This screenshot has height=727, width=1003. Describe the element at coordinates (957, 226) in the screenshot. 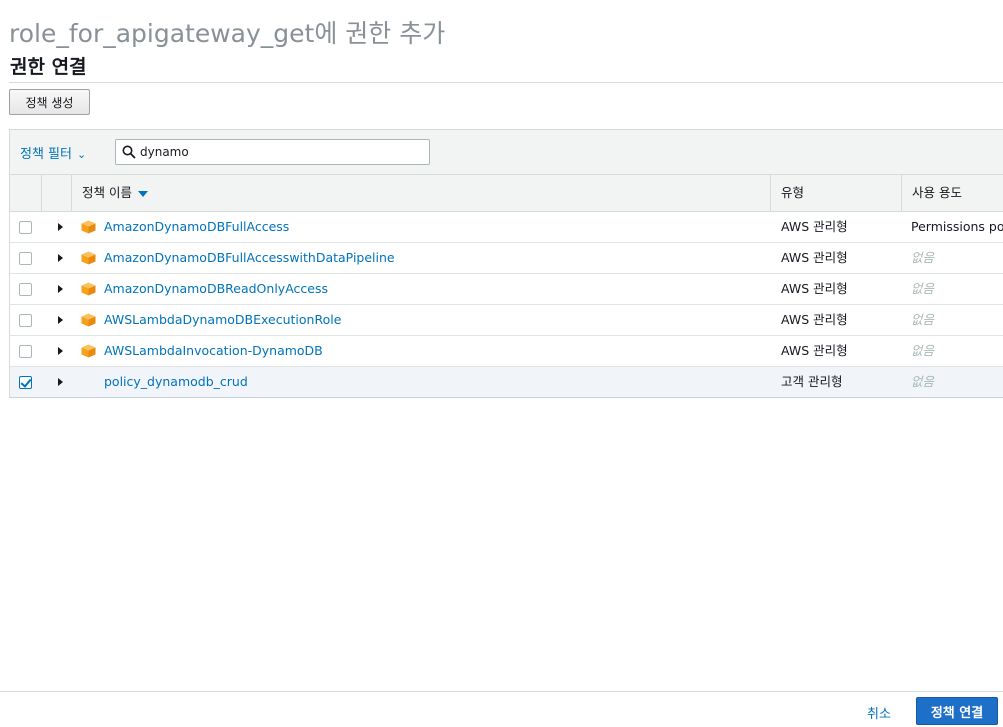

I see `policy-usage: Permissions poli` at that location.